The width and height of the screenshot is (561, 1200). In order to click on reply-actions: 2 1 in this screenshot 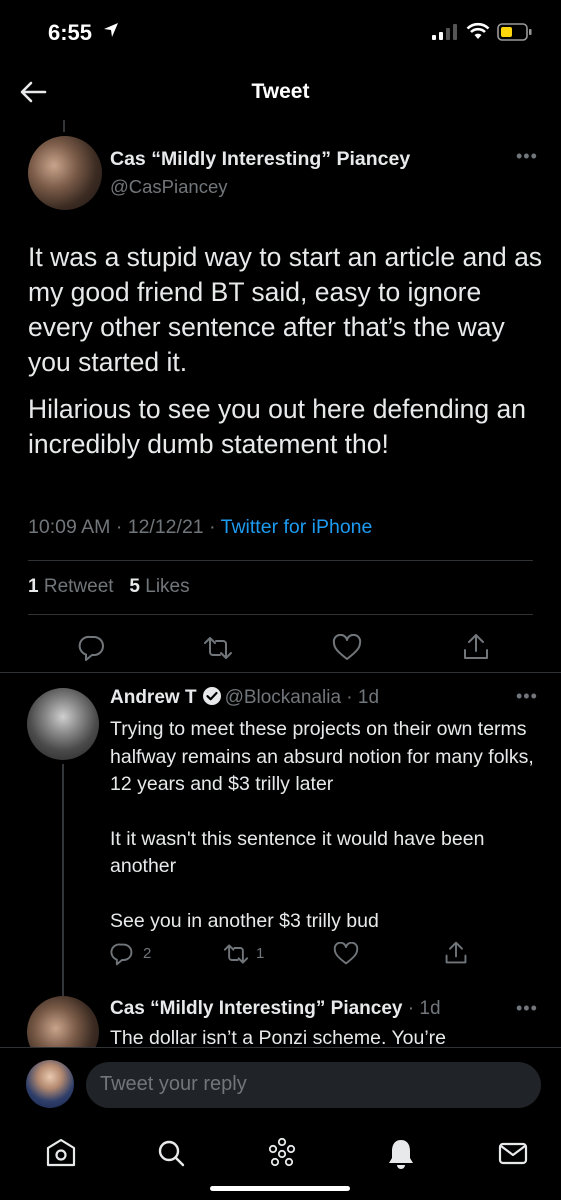, I will do `click(280, 955)`.